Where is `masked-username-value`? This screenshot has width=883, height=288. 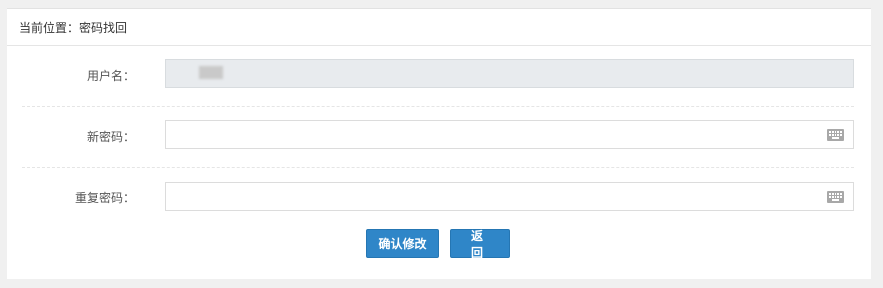
masked-username-value is located at coordinates (211, 72).